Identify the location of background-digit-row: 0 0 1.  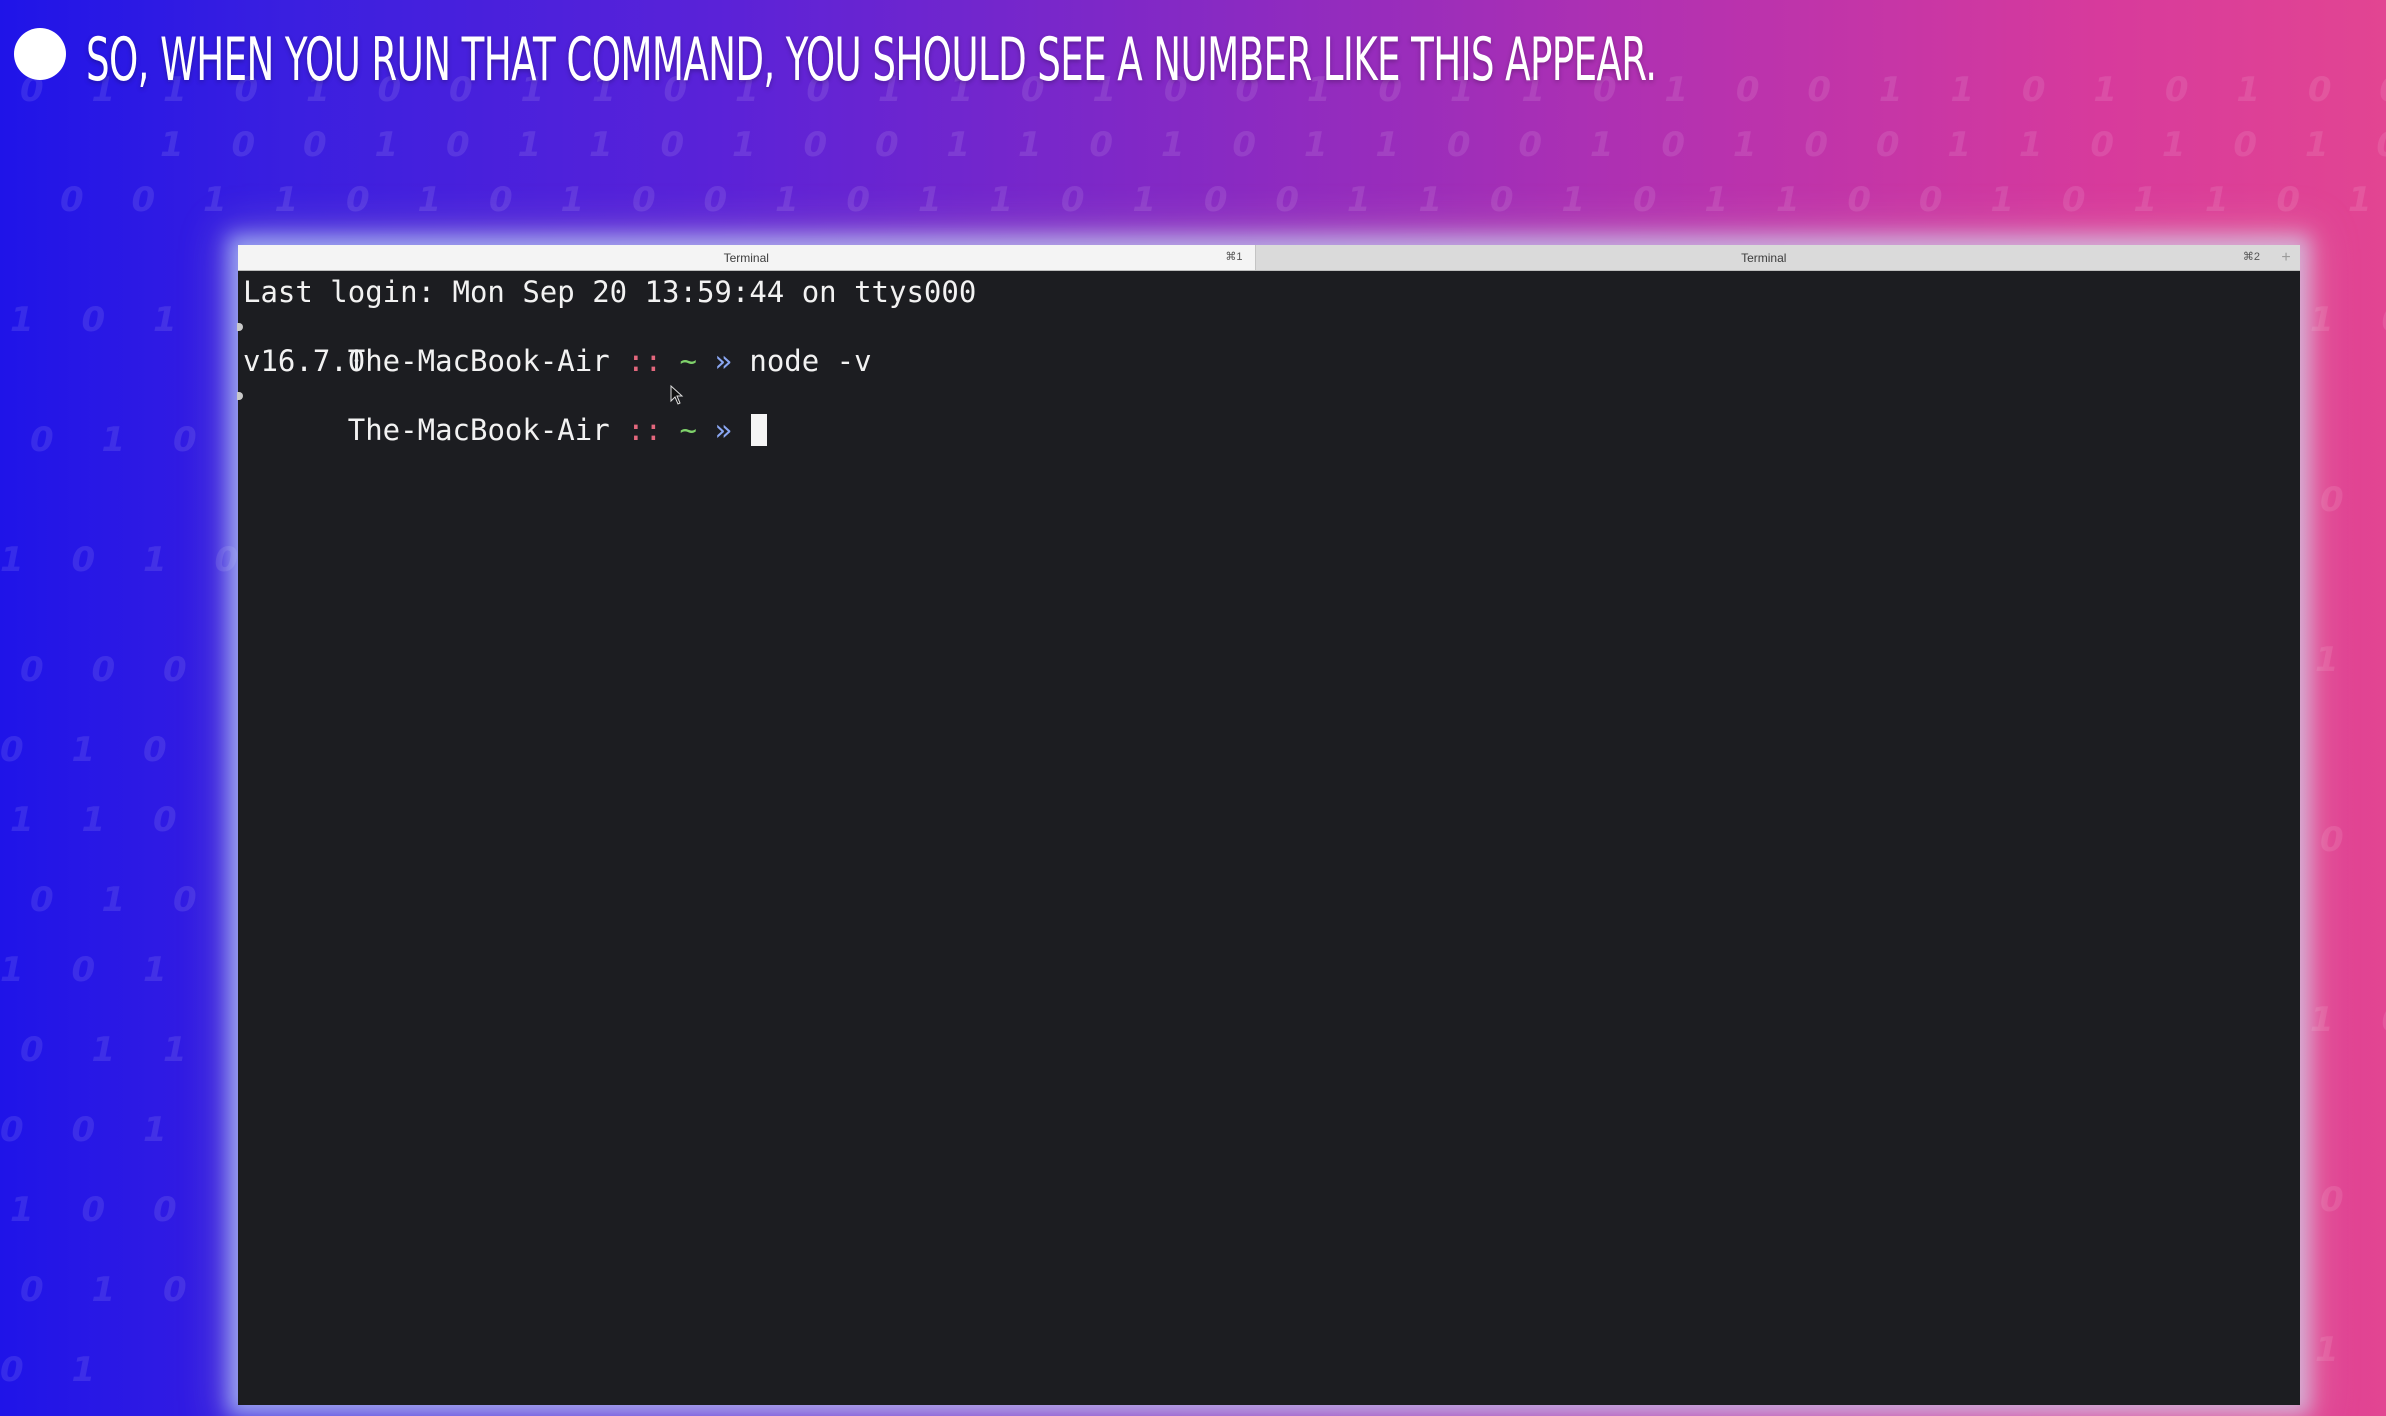
(92, 1130).